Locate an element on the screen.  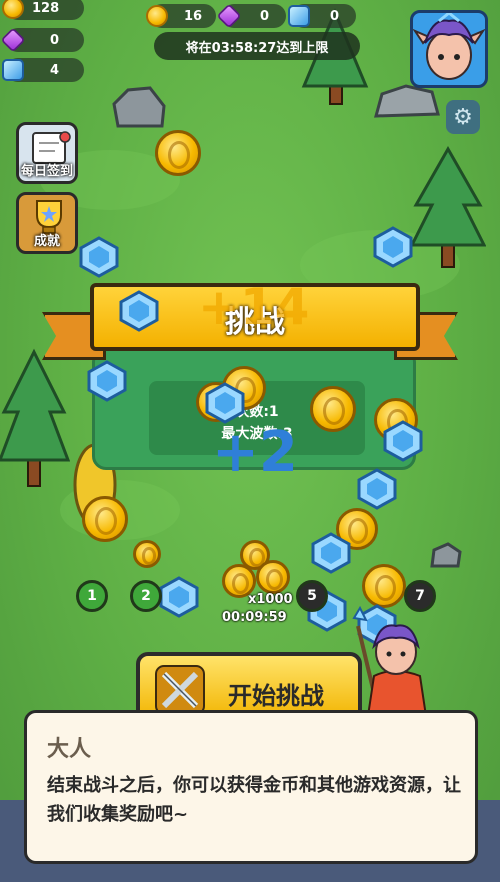
player-avatar-button is located at coordinates (449, 49).